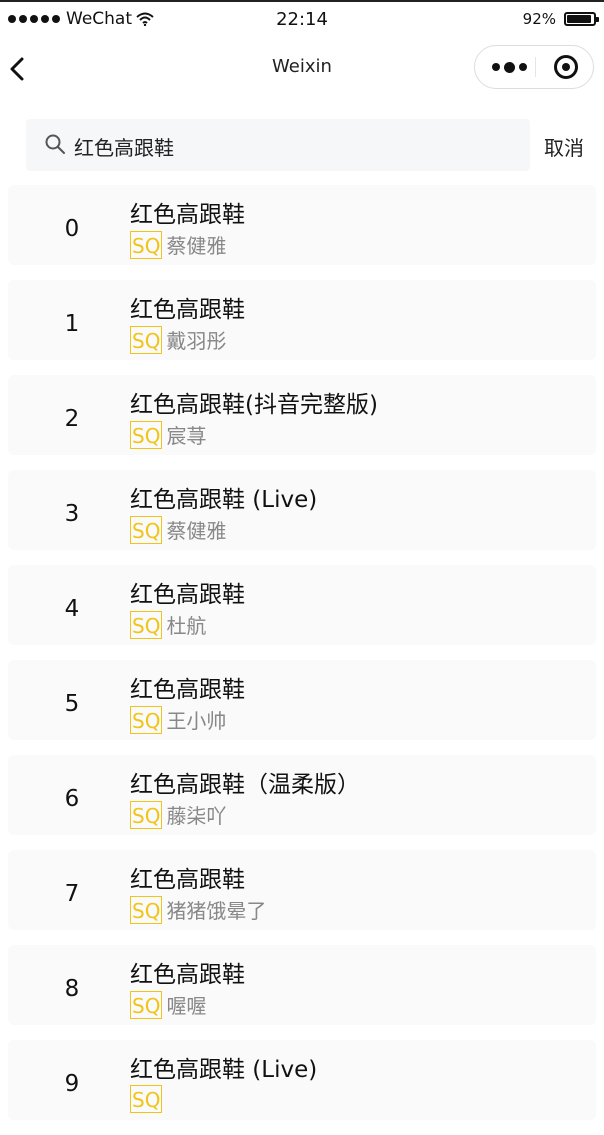 Image resolution: width=604 pixels, height=1135 pixels. What do you see at coordinates (72, 324) in the screenshot?
I see `result-index: 1` at bounding box center [72, 324].